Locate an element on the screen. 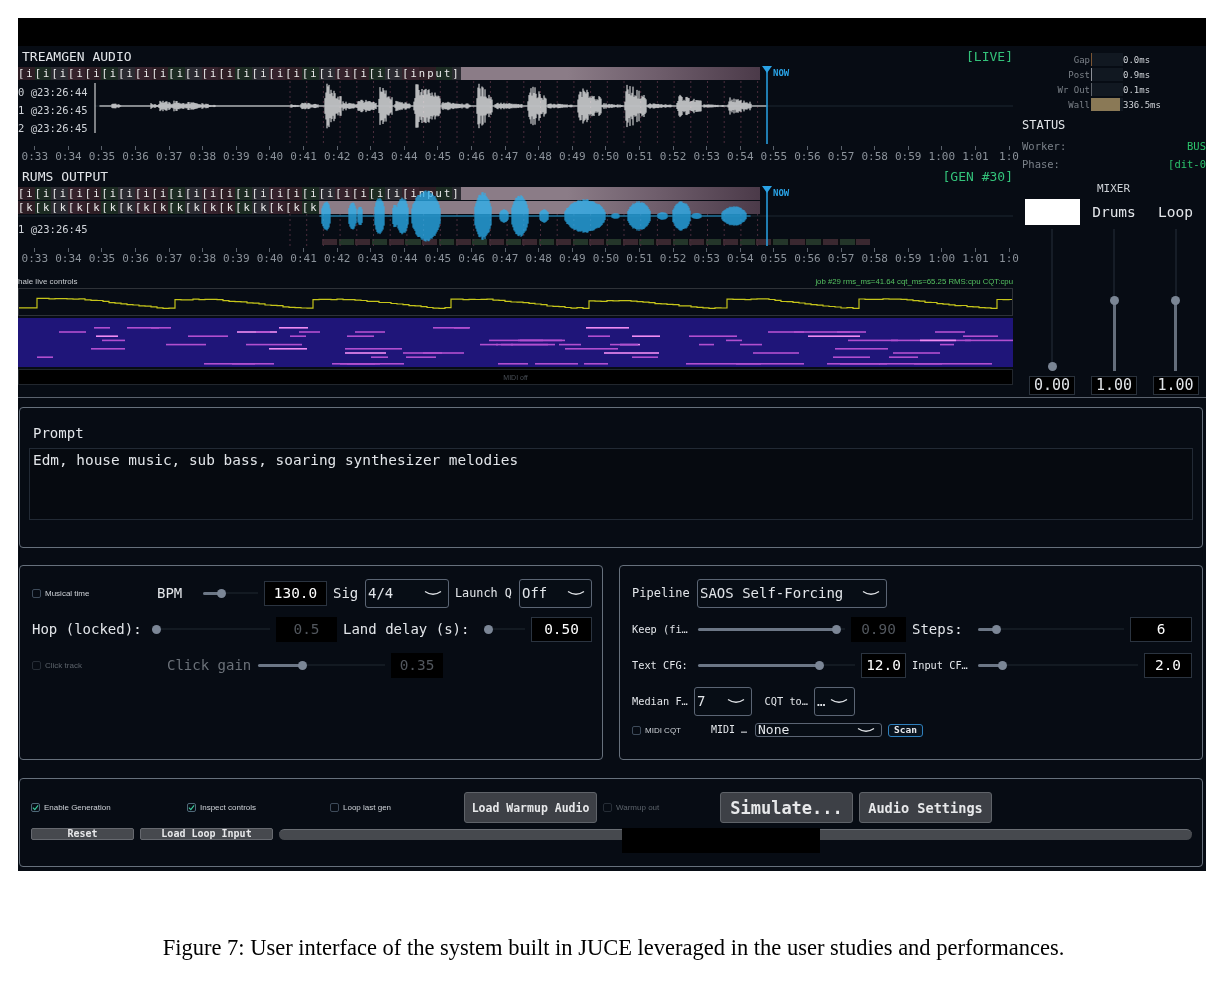 The height and width of the screenshot is (981, 1227). status-label: Worker: is located at coordinates (1044, 146).